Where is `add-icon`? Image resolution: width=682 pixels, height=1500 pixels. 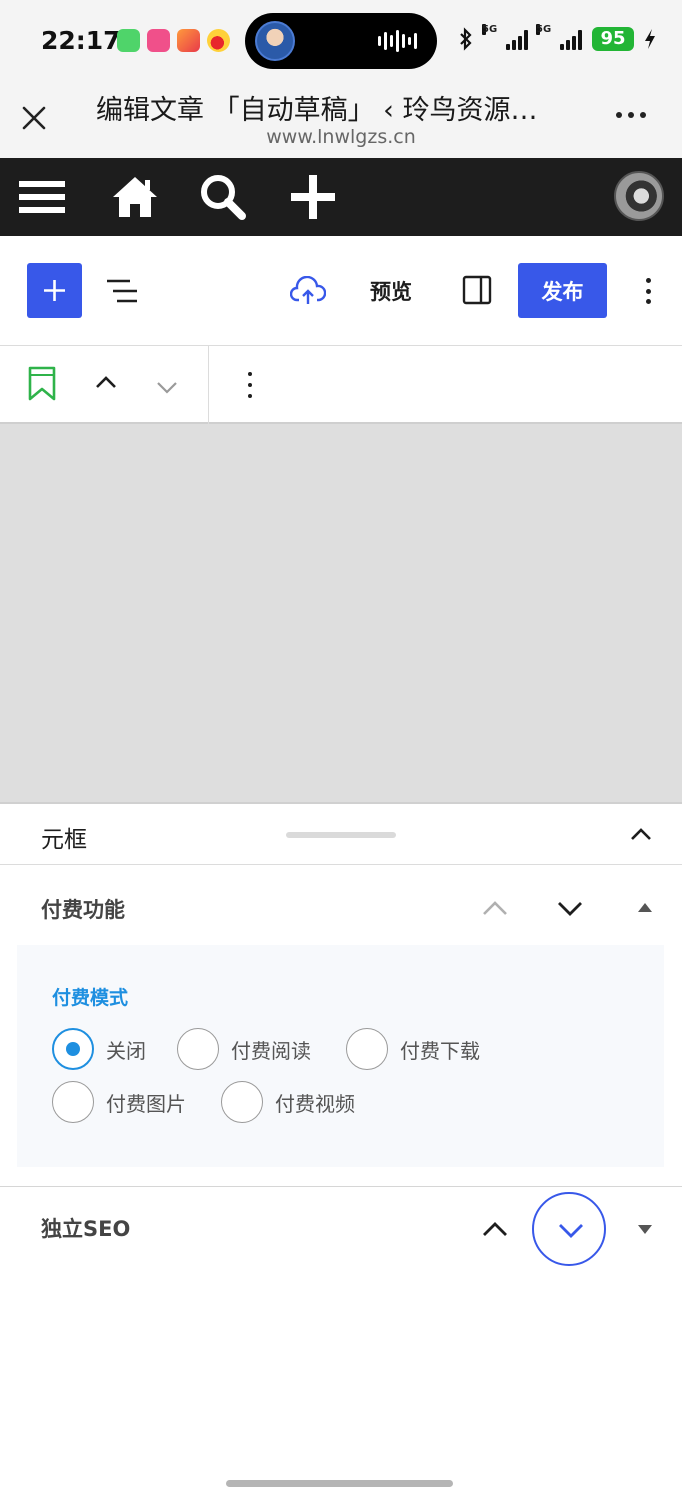 add-icon is located at coordinates (313, 197).